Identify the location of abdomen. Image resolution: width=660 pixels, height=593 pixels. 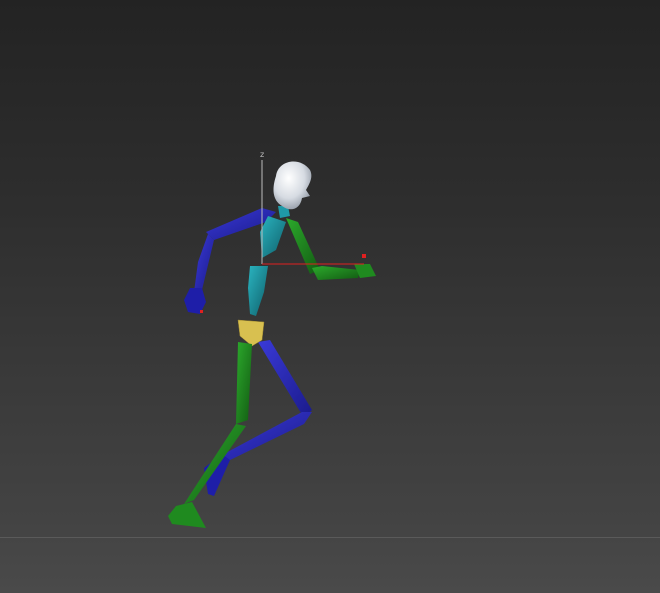
(258, 291).